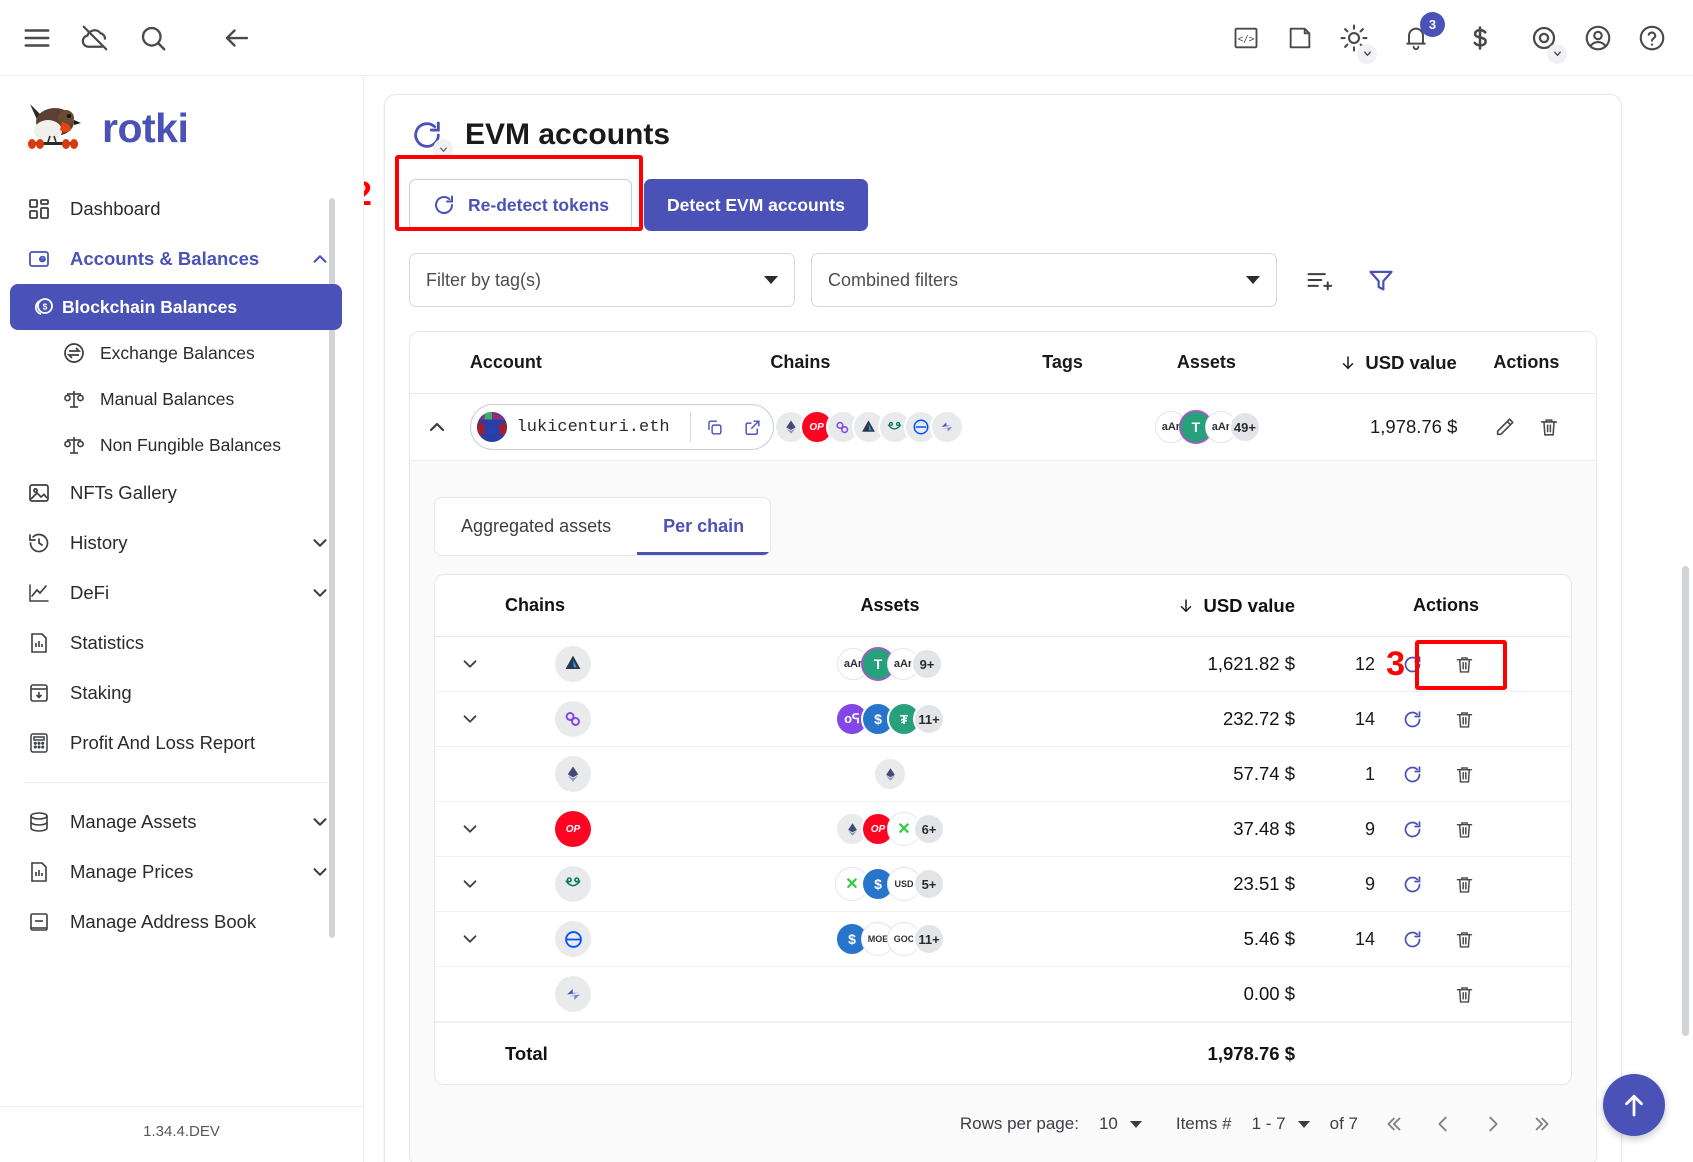 The image size is (1693, 1162). I want to click on sidebar-item-statistics: Statistics, so click(175, 643).